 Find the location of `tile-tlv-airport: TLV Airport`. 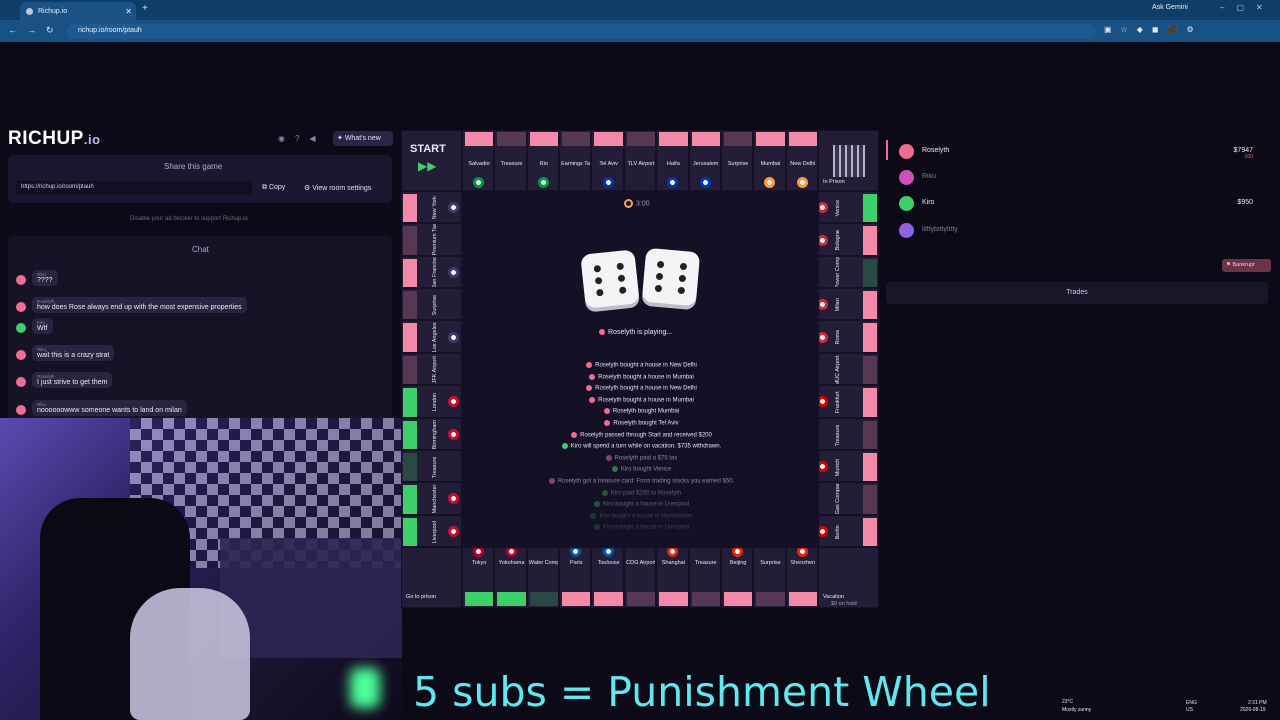

tile-tlv-airport: TLV Airport is located at coordinates (640, 160).